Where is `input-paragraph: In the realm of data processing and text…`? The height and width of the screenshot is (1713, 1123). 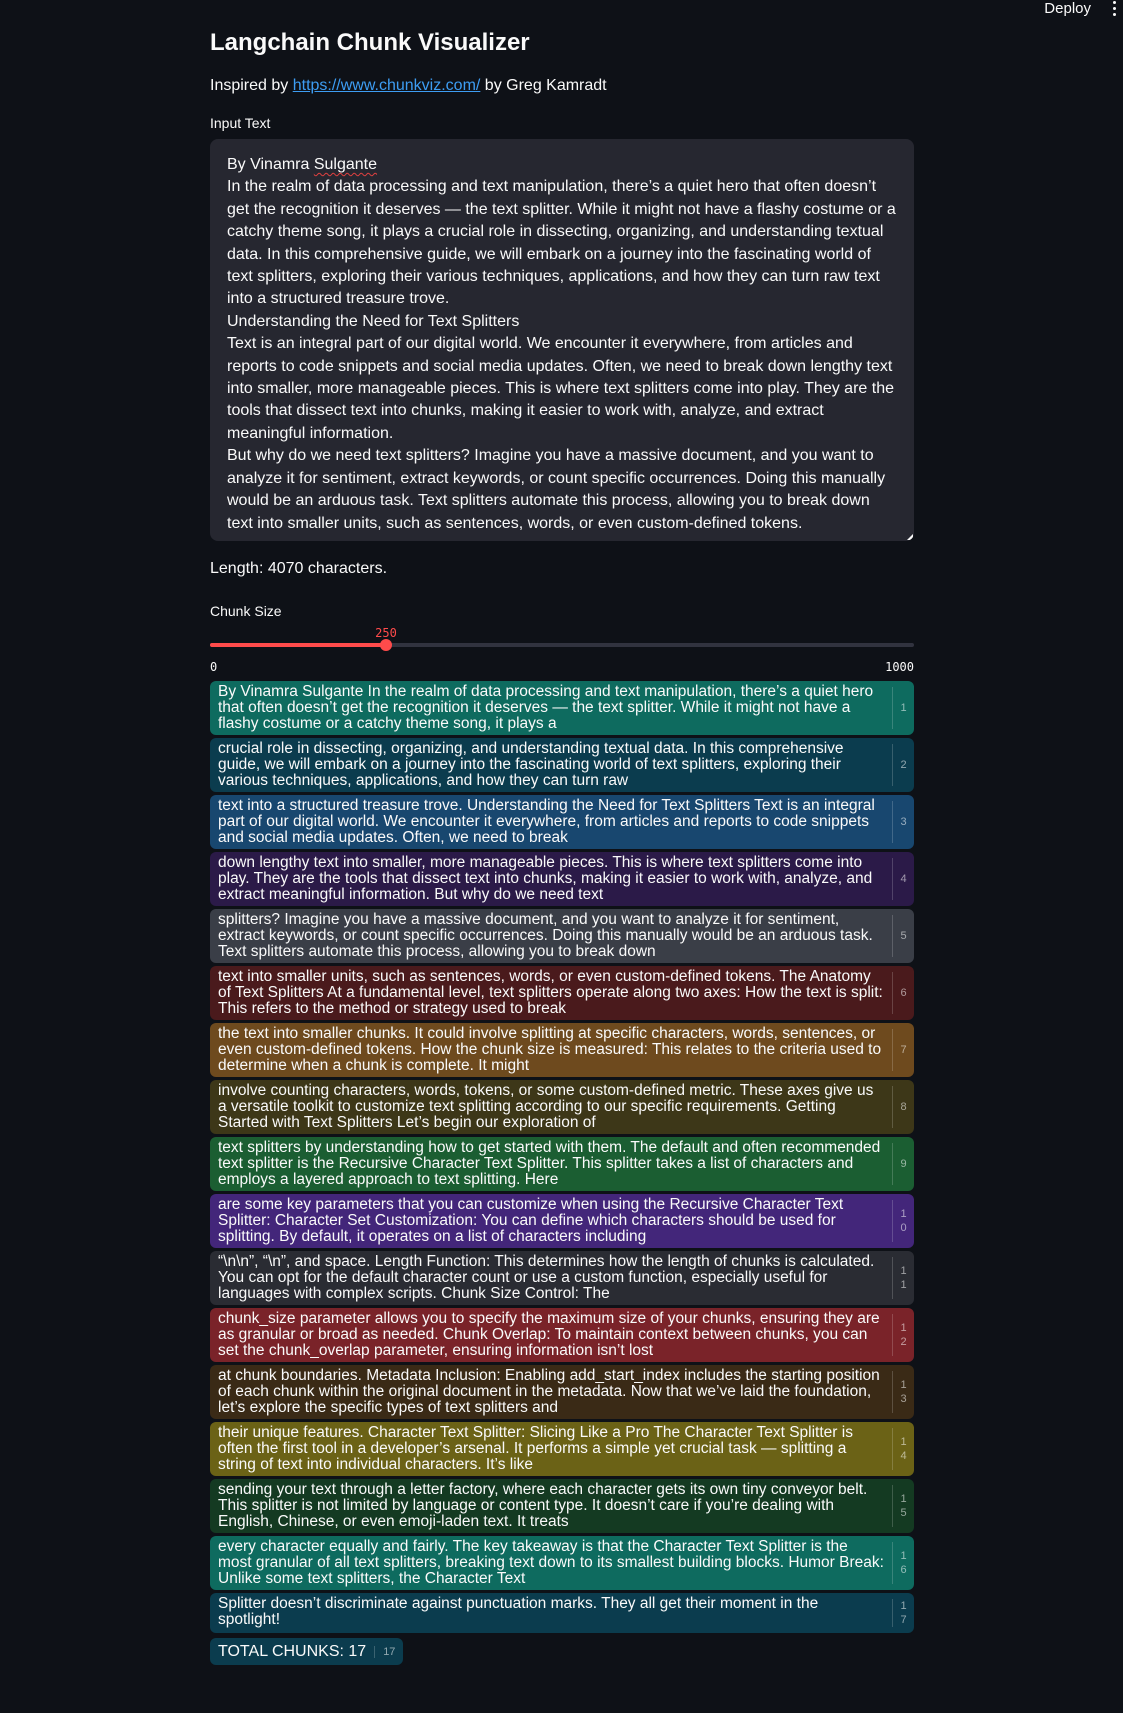 input-paragraph: In the realm of data processing and text… is located at coordinates (561, 243).